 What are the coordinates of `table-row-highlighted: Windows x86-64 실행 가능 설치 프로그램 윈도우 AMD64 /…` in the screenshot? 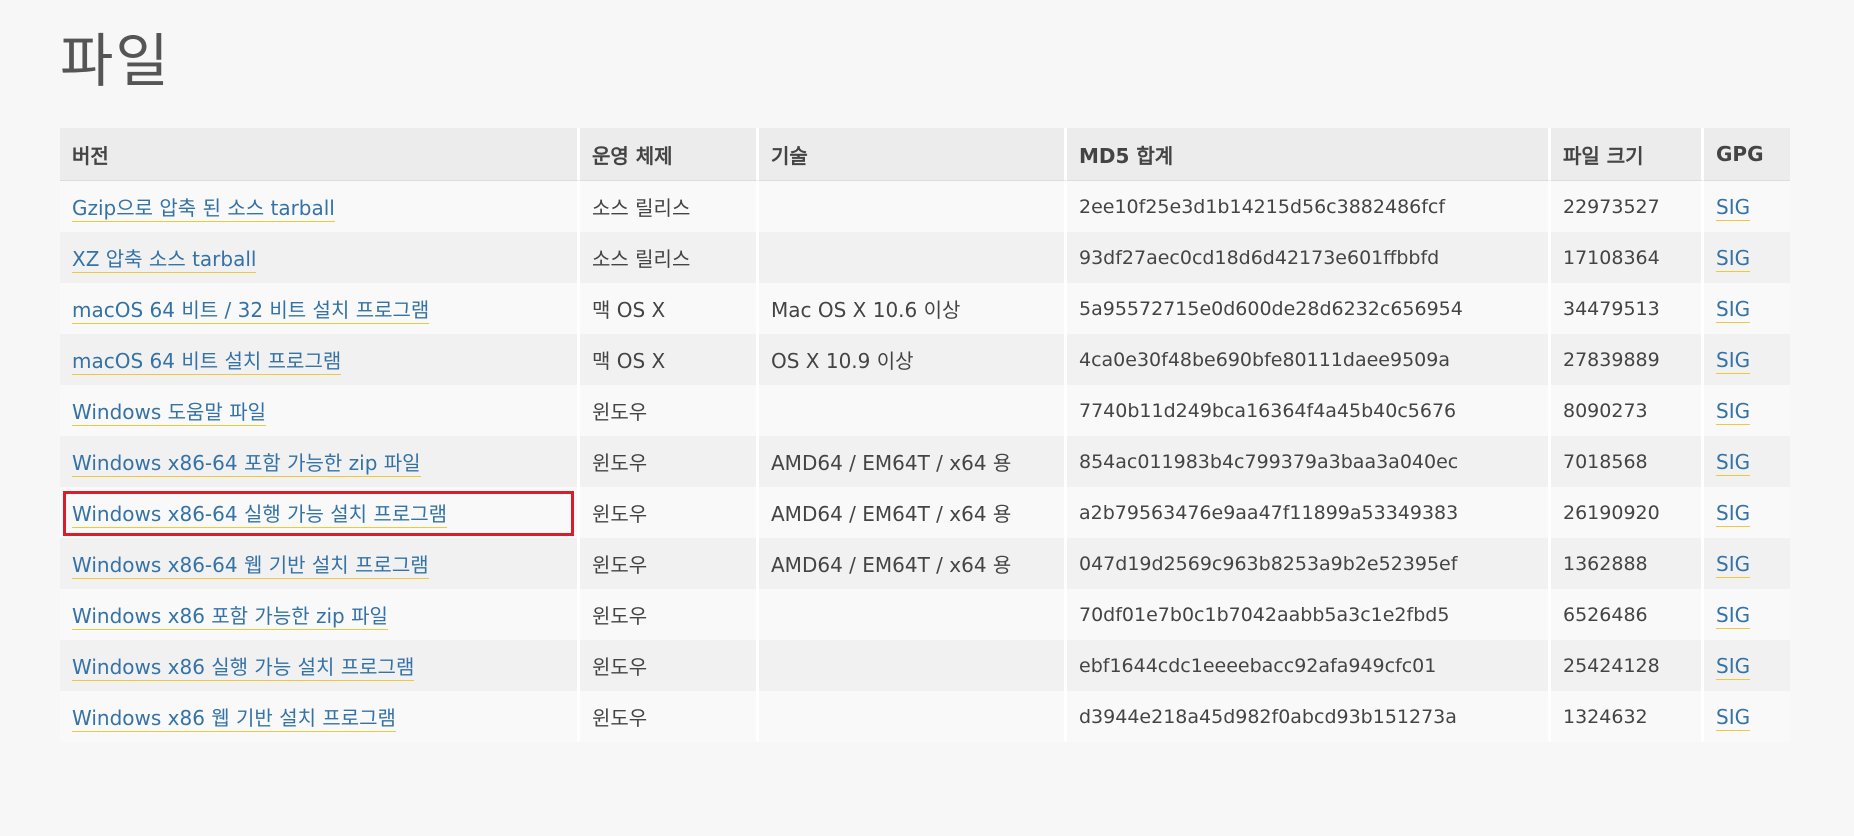 It's located at (925, 512).